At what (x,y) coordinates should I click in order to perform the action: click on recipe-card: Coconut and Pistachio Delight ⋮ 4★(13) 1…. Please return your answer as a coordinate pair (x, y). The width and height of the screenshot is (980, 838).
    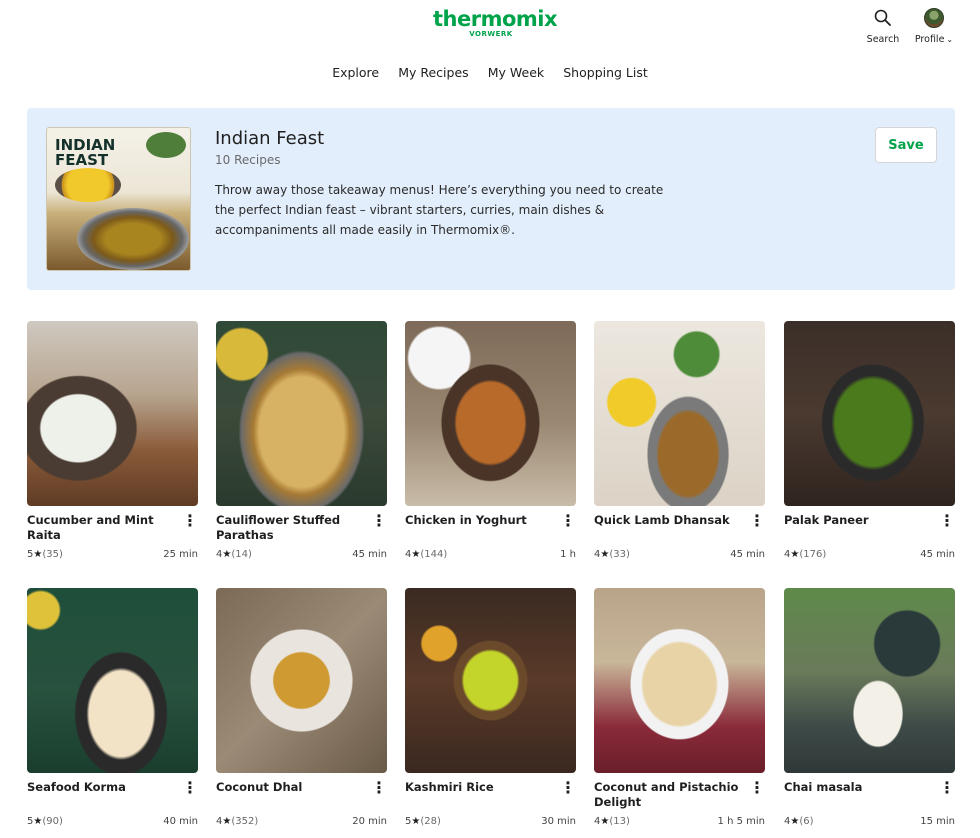
    Looking at the image, I should click on (679, 713).